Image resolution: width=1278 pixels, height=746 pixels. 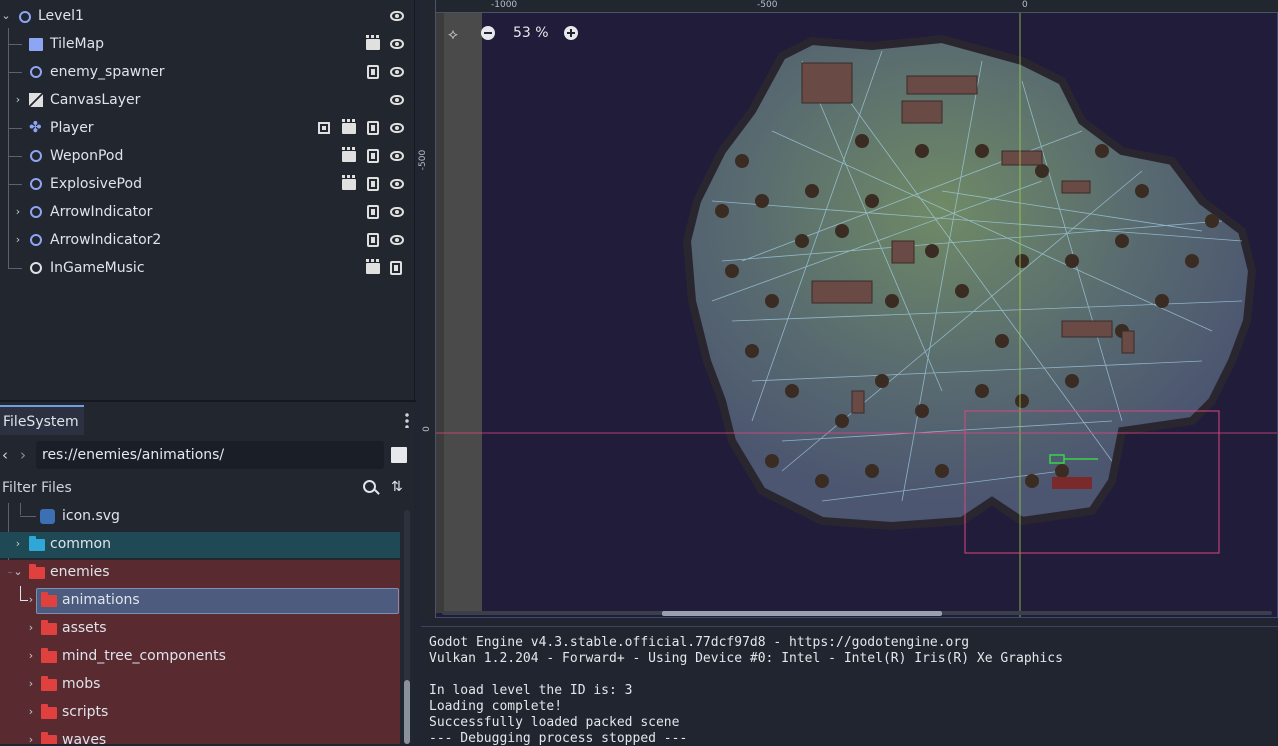 What do you see at coordinates (200, 657) in the screenshot?
I see `folder-item-mind-tree-components: › mind_tree_components` at bounding box center [200, 657].